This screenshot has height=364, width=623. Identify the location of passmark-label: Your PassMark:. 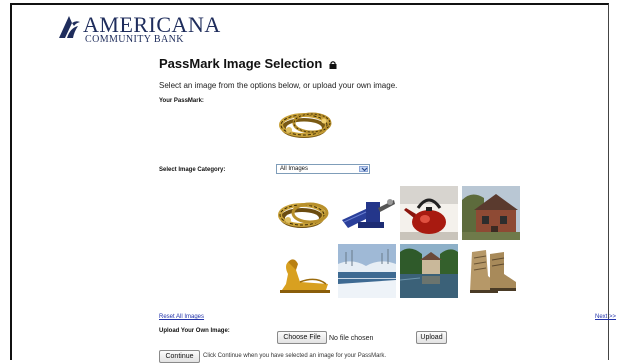
(181, 101).